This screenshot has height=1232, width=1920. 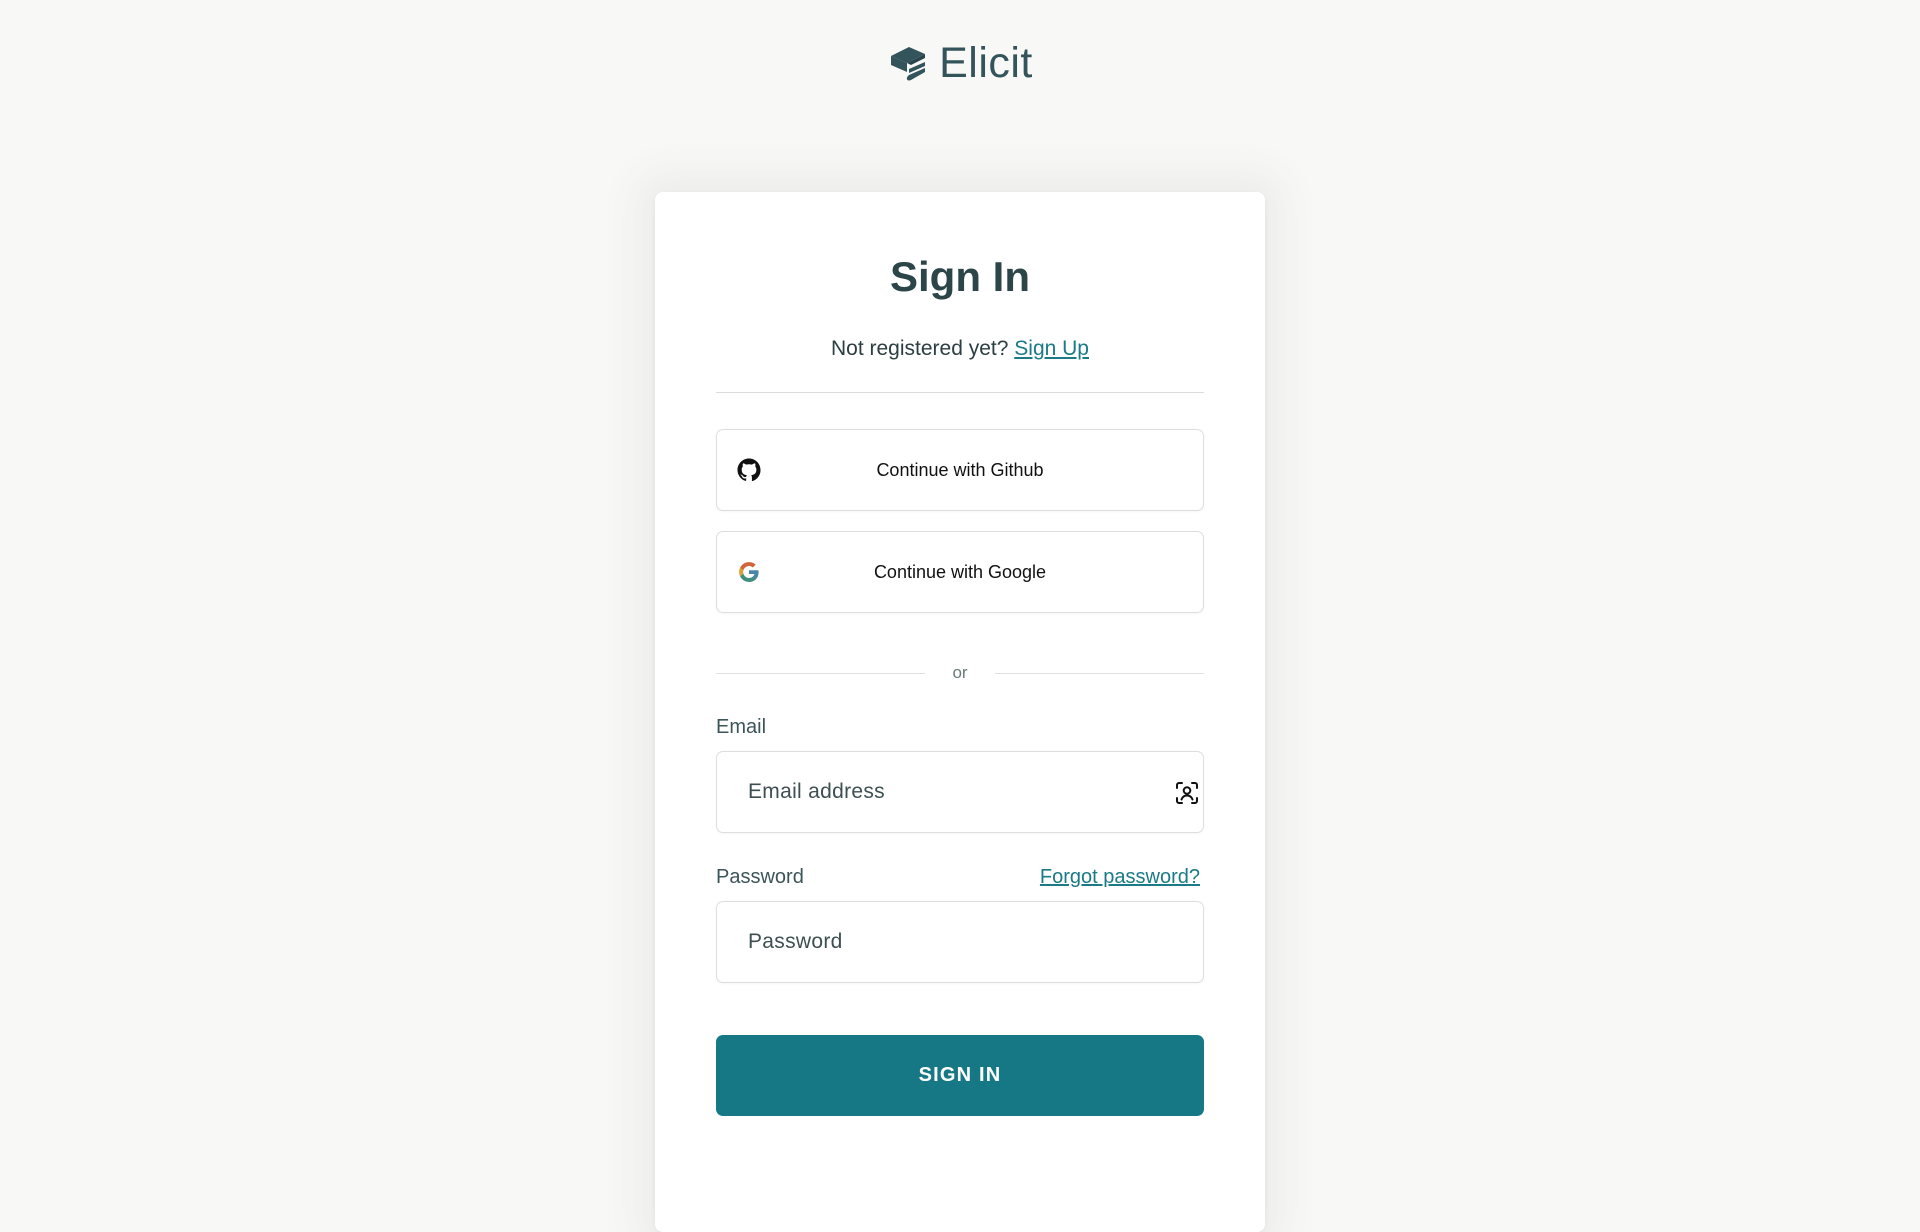 What do you see at coordinates (960, 877) in the screenshot?
I see `password-label-row: Password Forgot password?` at bounding box center [960, 877].